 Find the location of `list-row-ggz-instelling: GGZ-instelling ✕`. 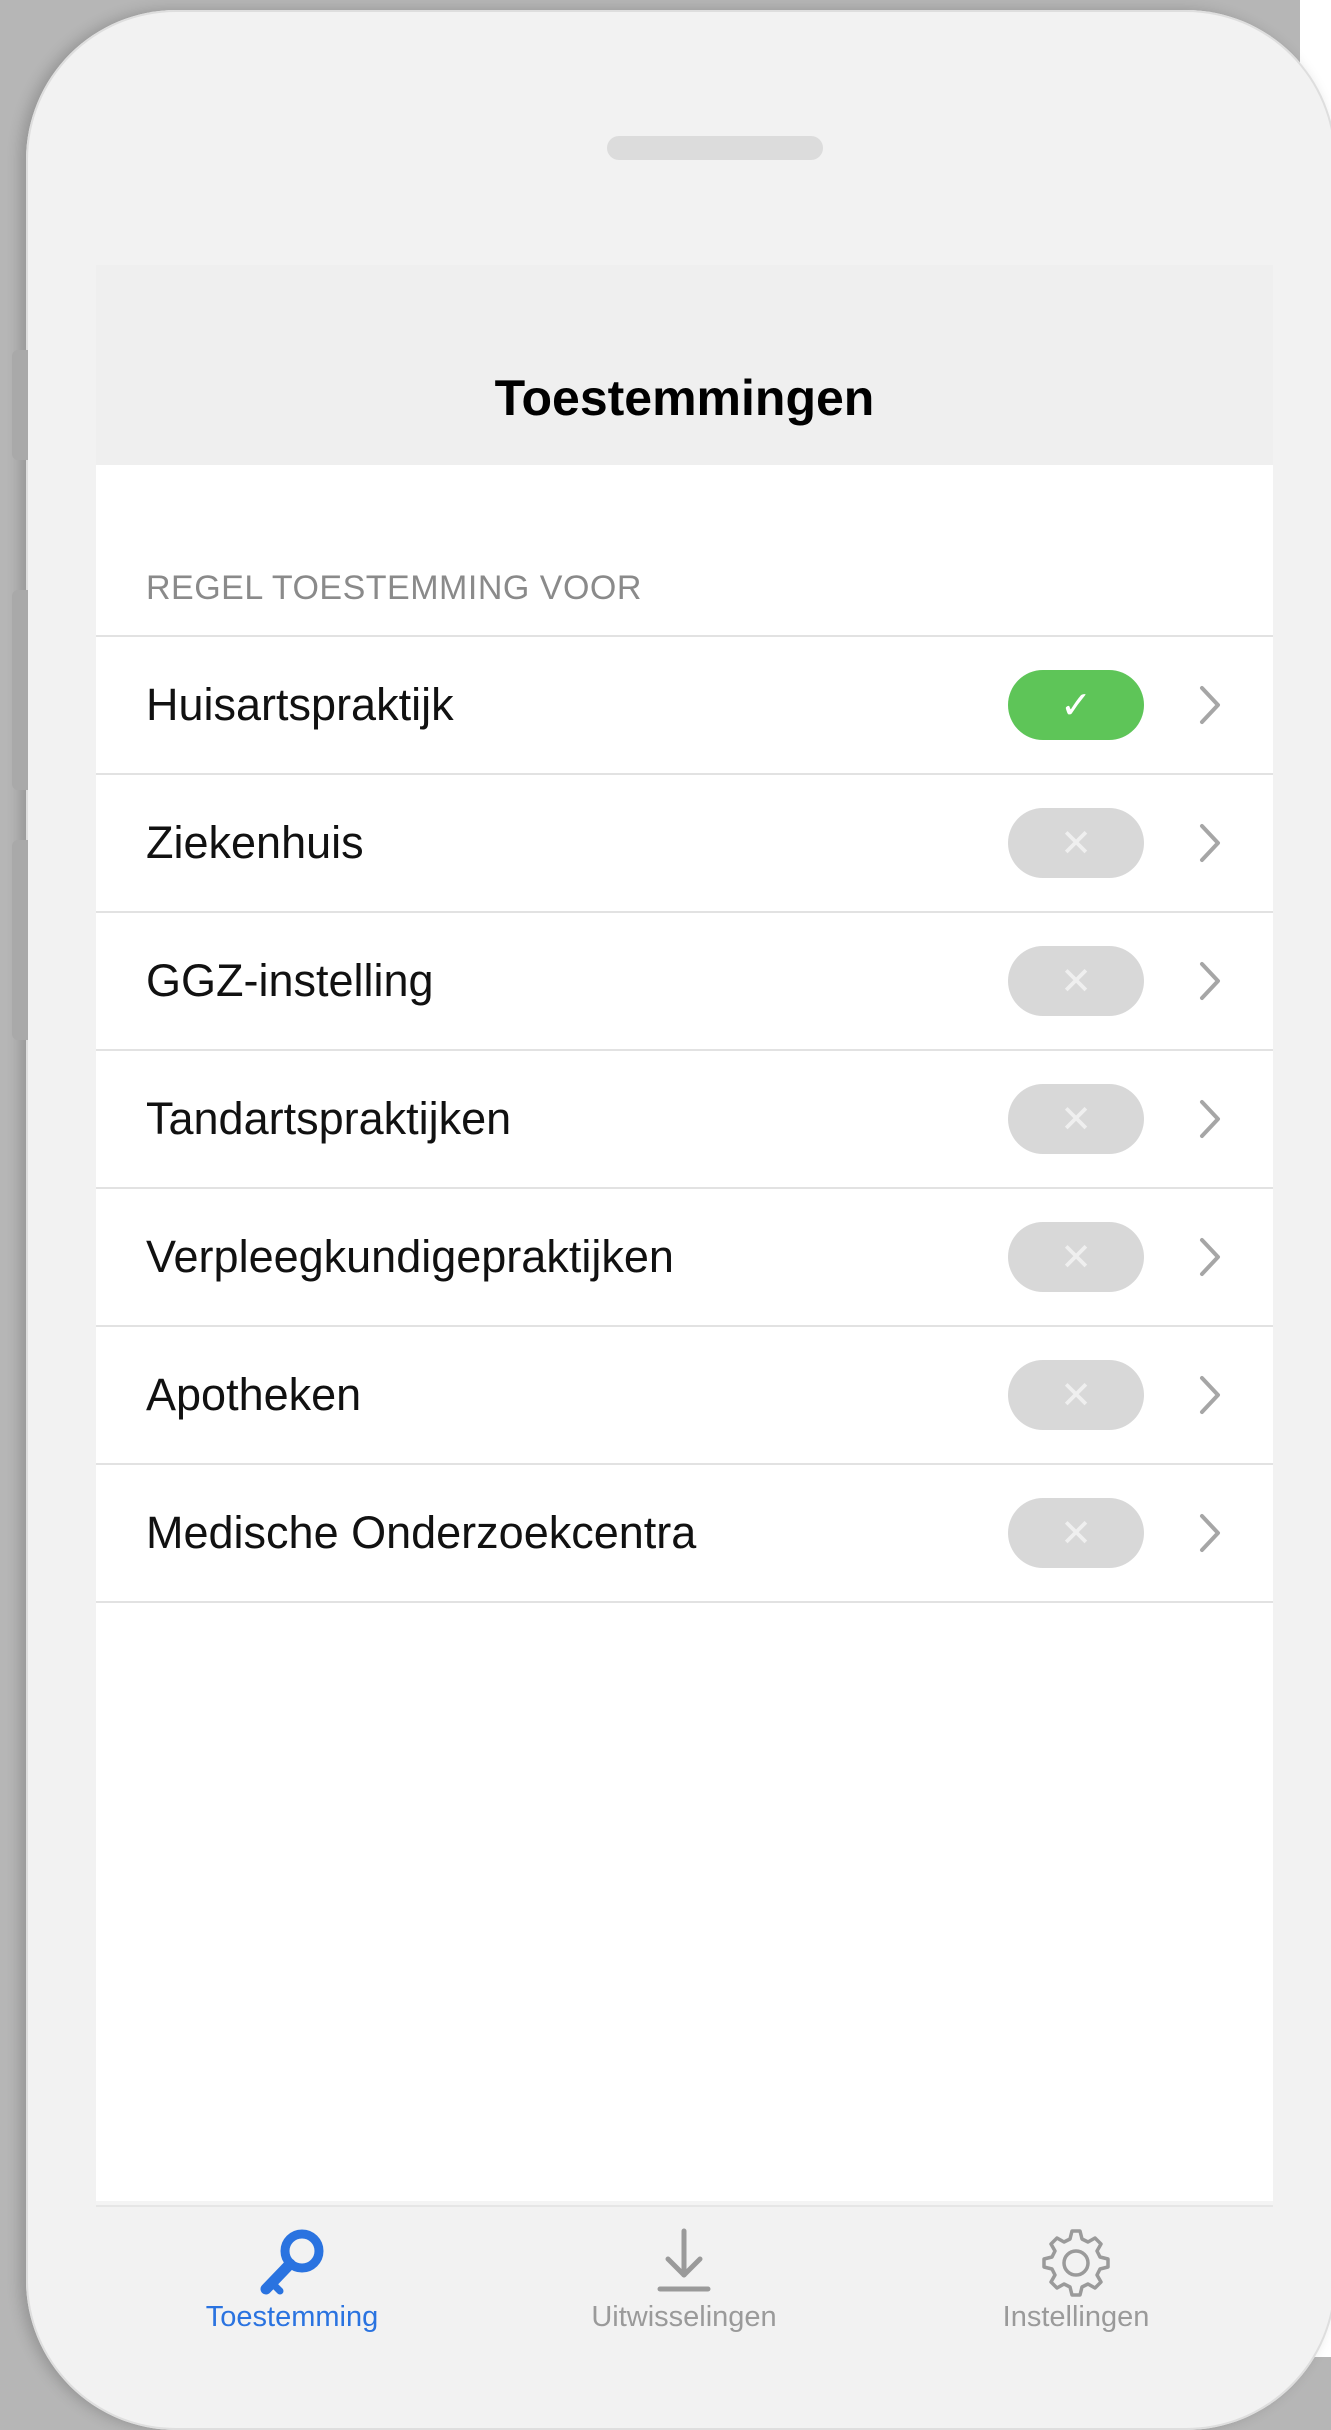

list-row-ggz-instelling: GGZ-instelling ✕ is located at coordinates (684, 982).